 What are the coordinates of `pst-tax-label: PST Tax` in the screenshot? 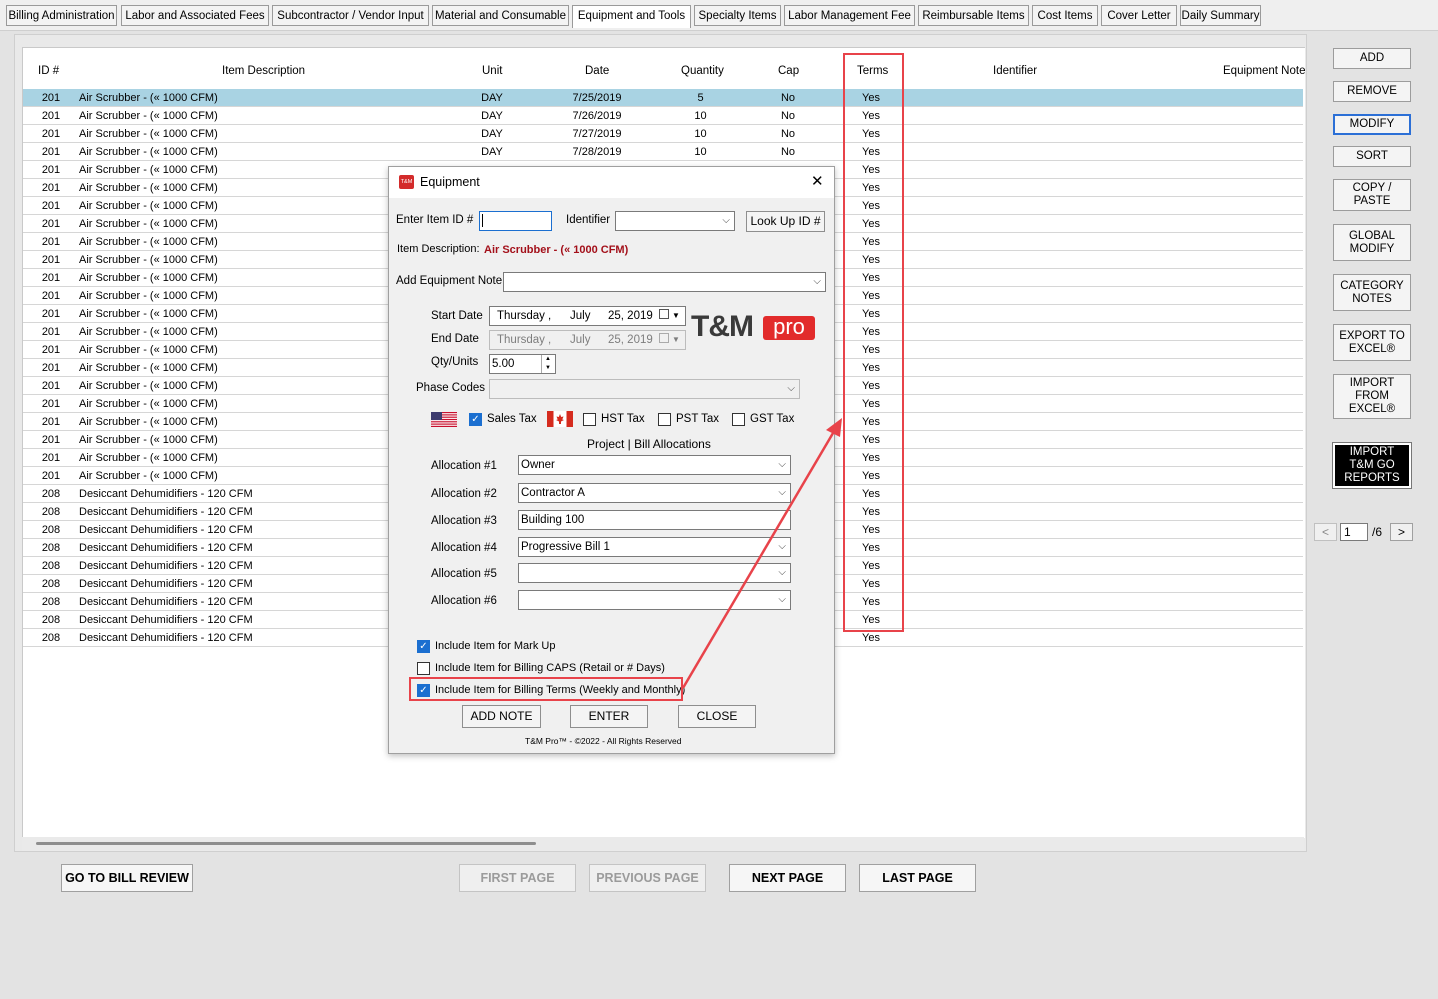 It's located at (698, 419).